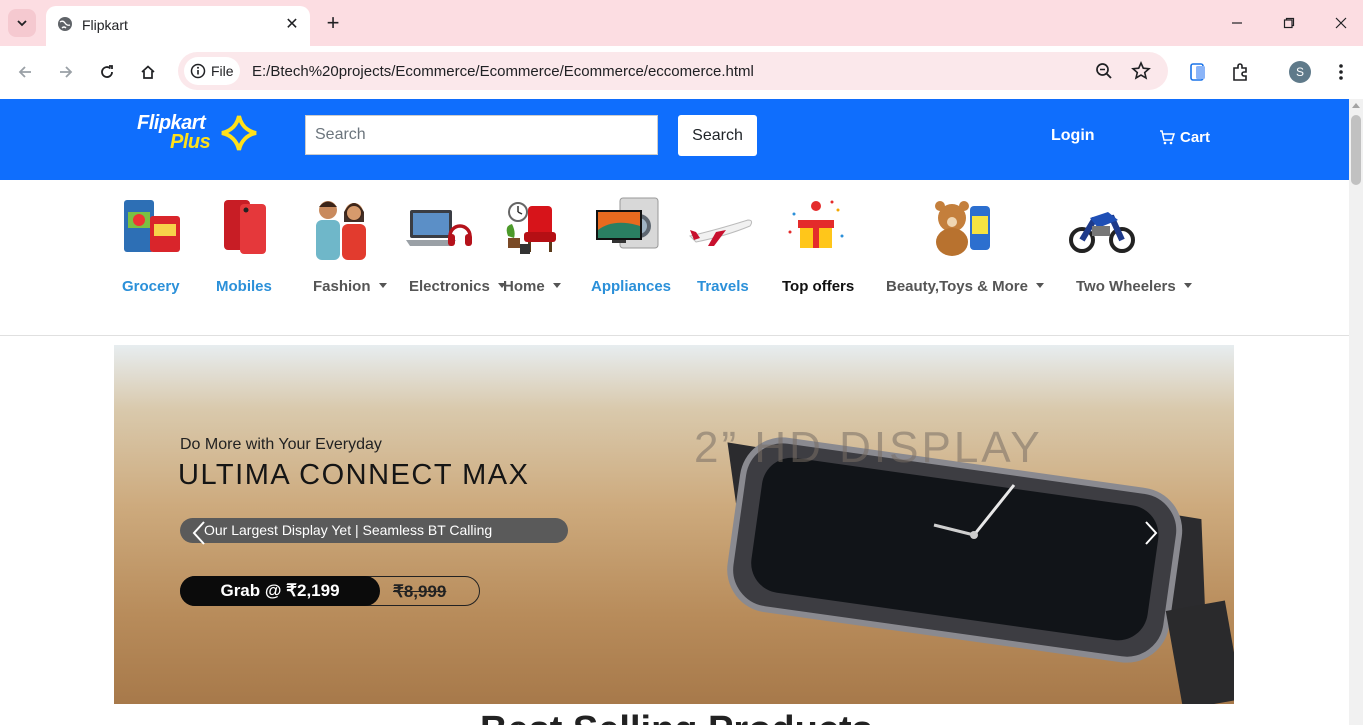 This screenshot has height=725, width=1363. What do you see at coordinates (333, 23) in the screenshot?
I see `new-tab-button: +` at bounding box center [333, 23].